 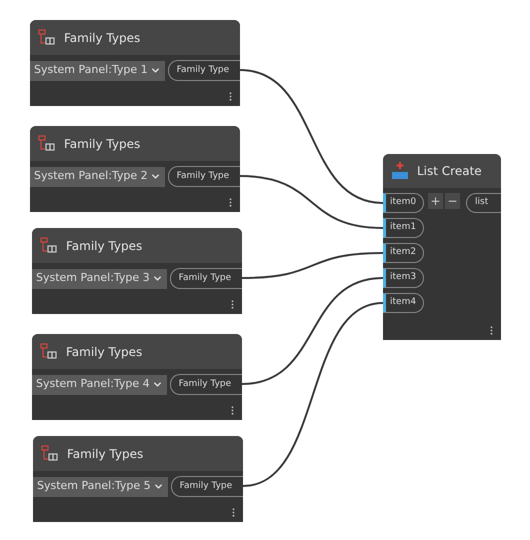 I want to click on type-dropdown: System Panel:Type 3, so click(x=99, y=278).